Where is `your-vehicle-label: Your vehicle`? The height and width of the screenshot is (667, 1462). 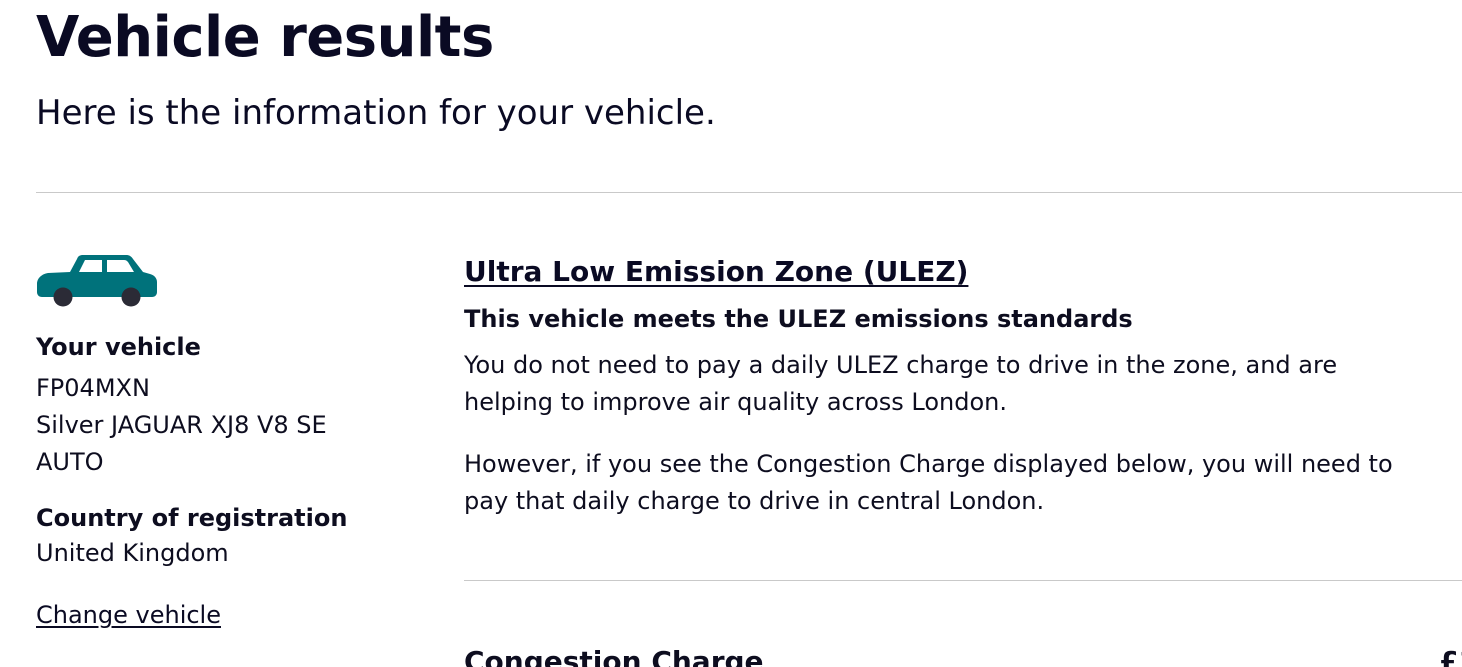 your-vehicle-label: Your vehicle is located at coordinates (118, 347).